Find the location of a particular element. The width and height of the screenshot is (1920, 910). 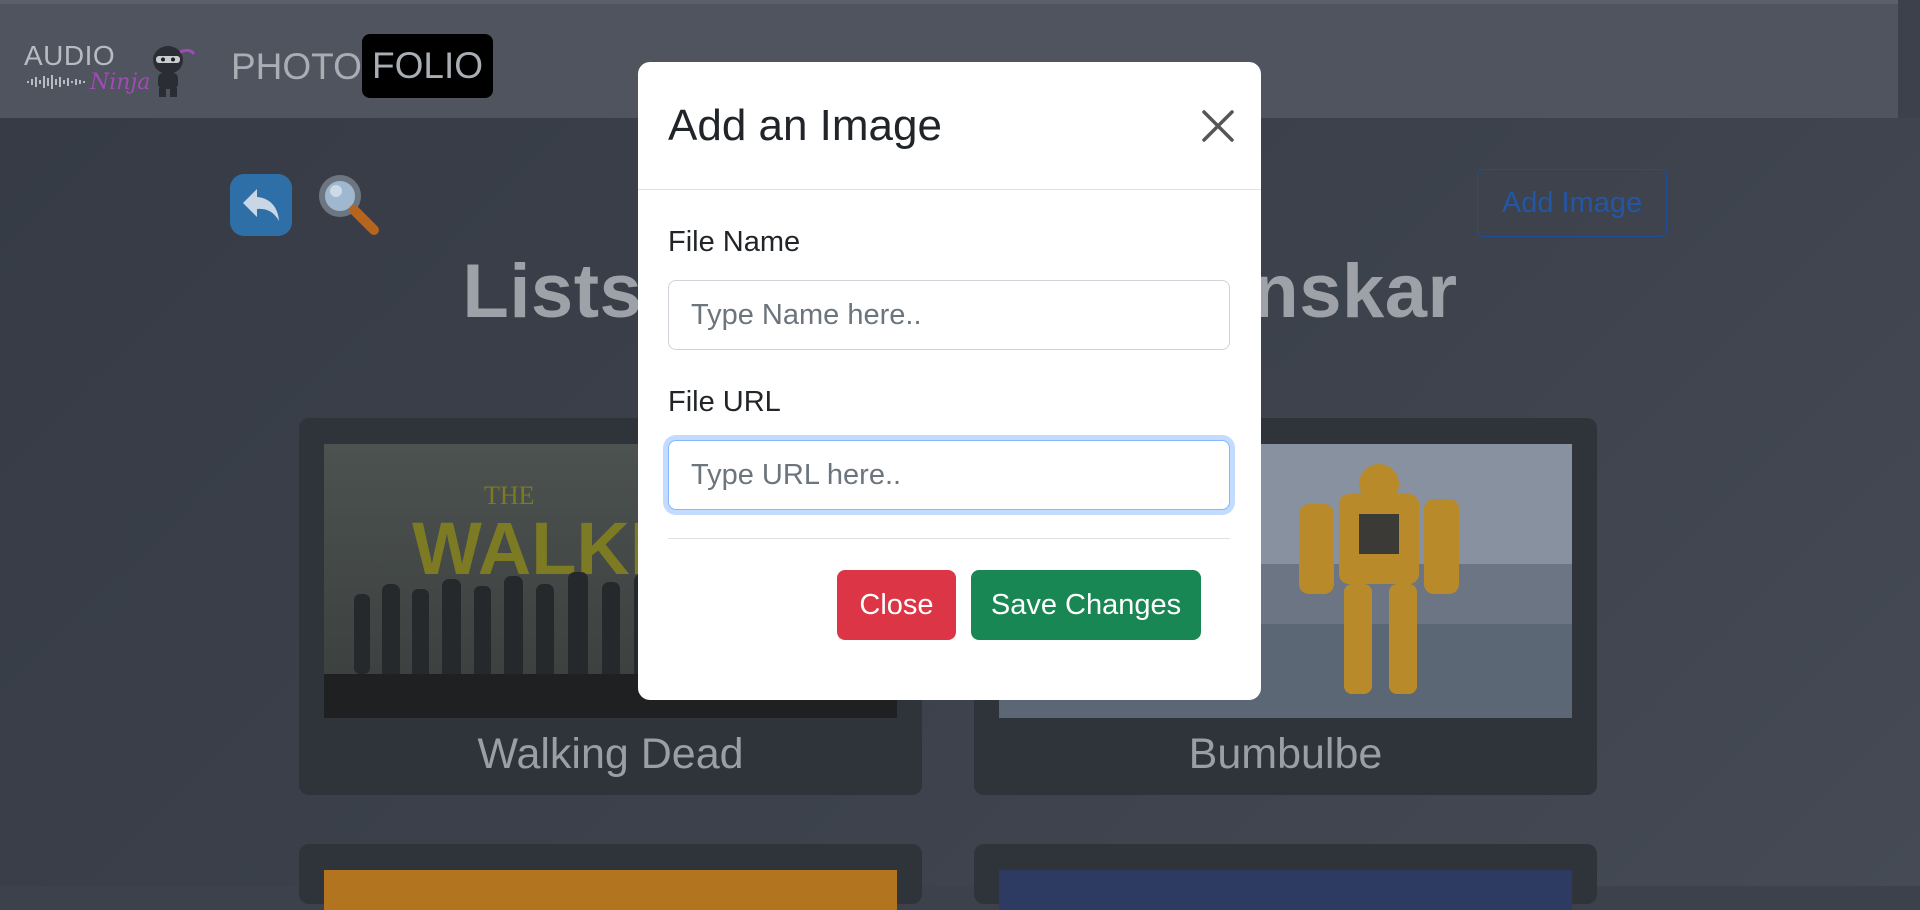

file-url-input is located at coordinates (949, 475).